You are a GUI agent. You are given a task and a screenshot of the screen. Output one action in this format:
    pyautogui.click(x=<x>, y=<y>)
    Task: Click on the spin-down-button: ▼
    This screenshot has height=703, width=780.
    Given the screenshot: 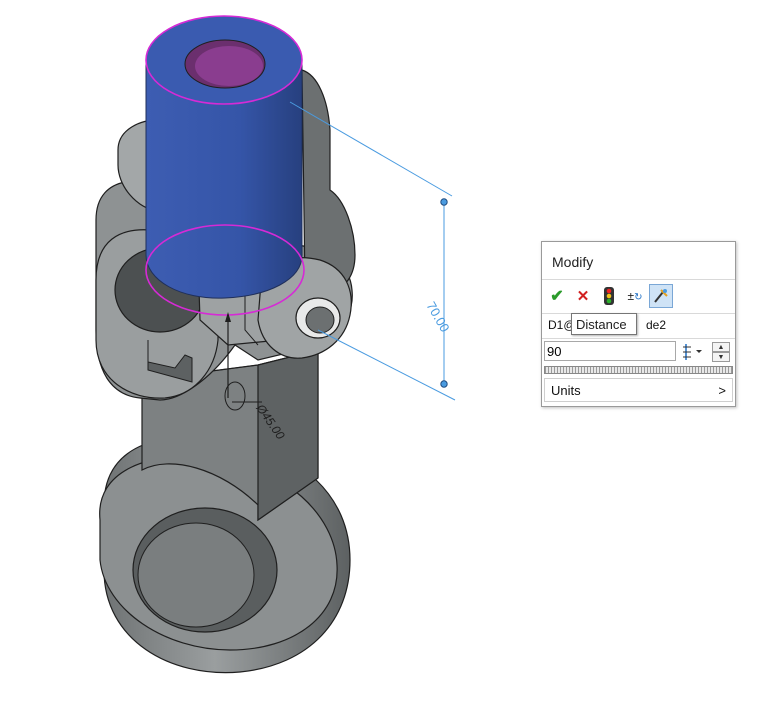 What is the action you would take?
    pyautogui.click(x=721, y=357)
    